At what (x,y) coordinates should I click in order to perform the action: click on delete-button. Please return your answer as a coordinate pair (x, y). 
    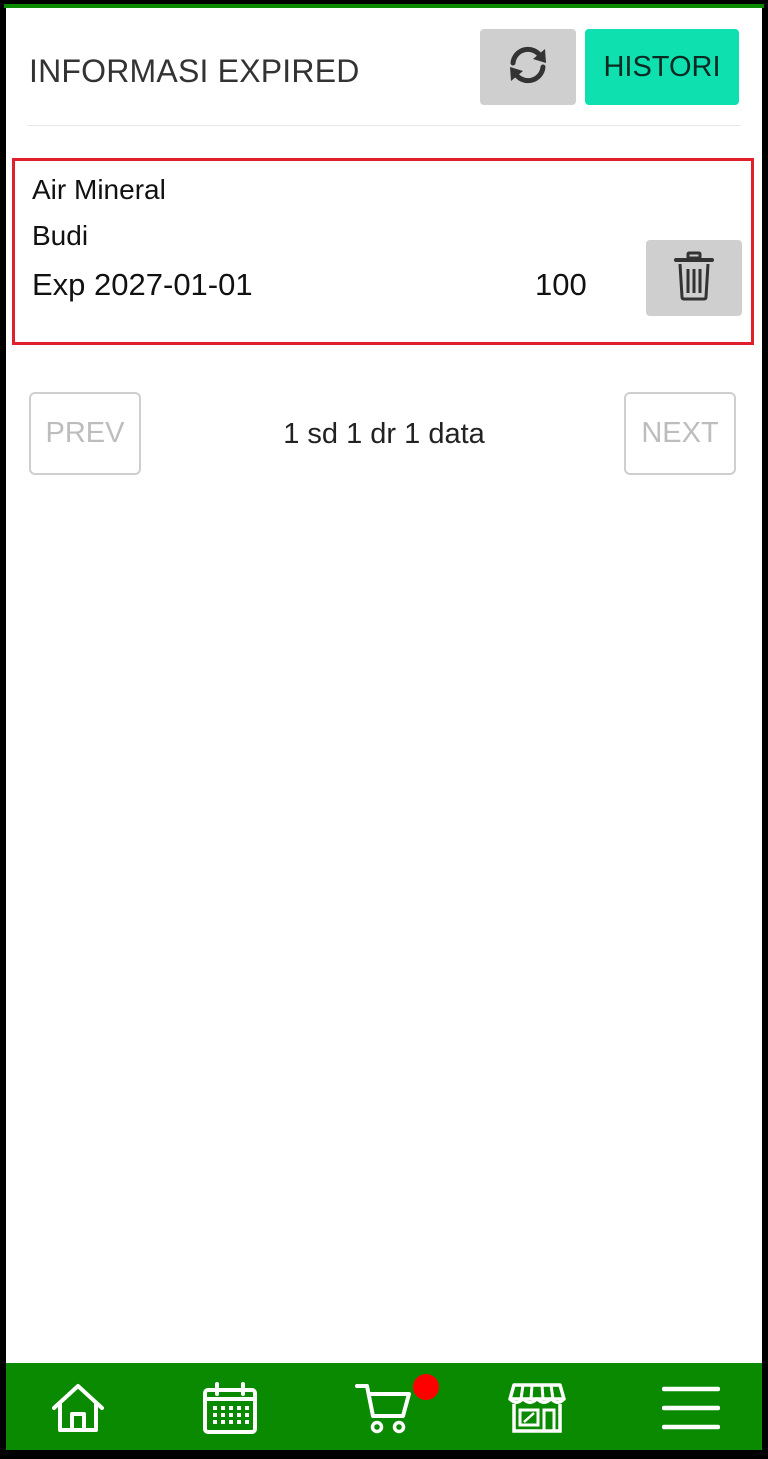
    Looking at the image, I should click on (694, 278).